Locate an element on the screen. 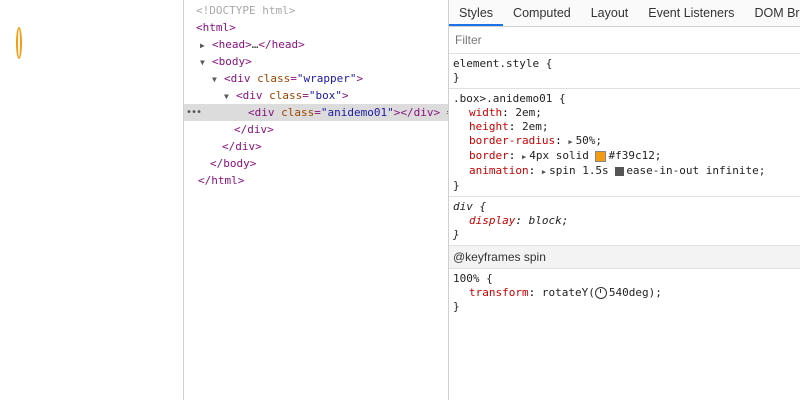  body-node: ▼ <body> is located at coordinates (316, 62).